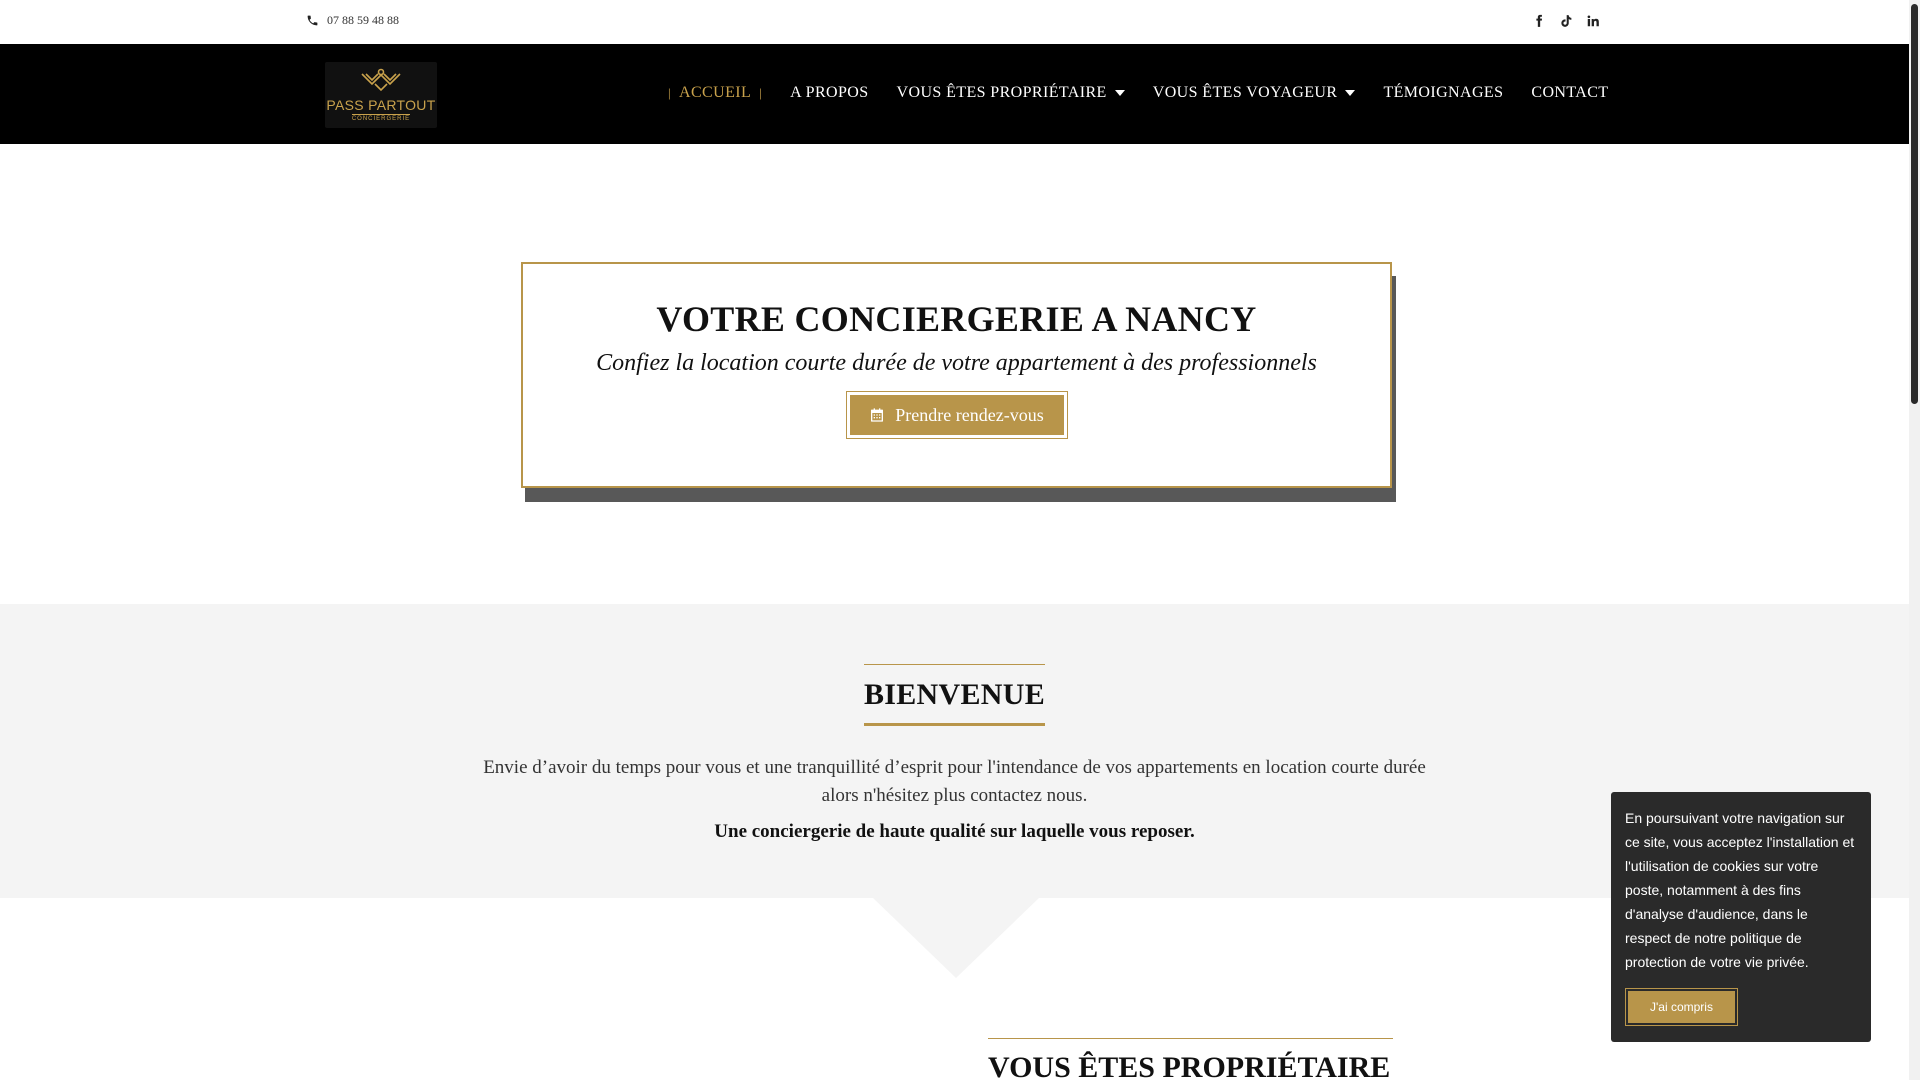  I want to click on nav-item-label: A PROPOS, so click(829, 92).